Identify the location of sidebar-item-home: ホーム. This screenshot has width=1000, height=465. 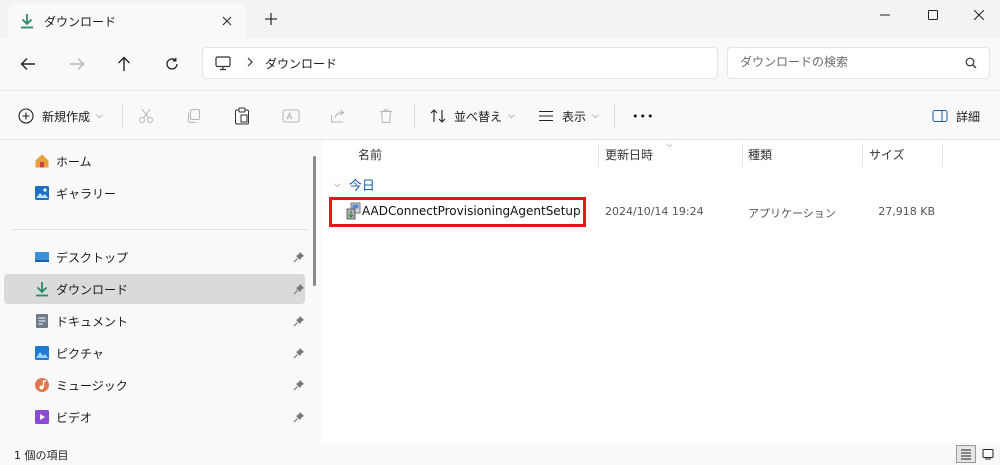
(154, 161).